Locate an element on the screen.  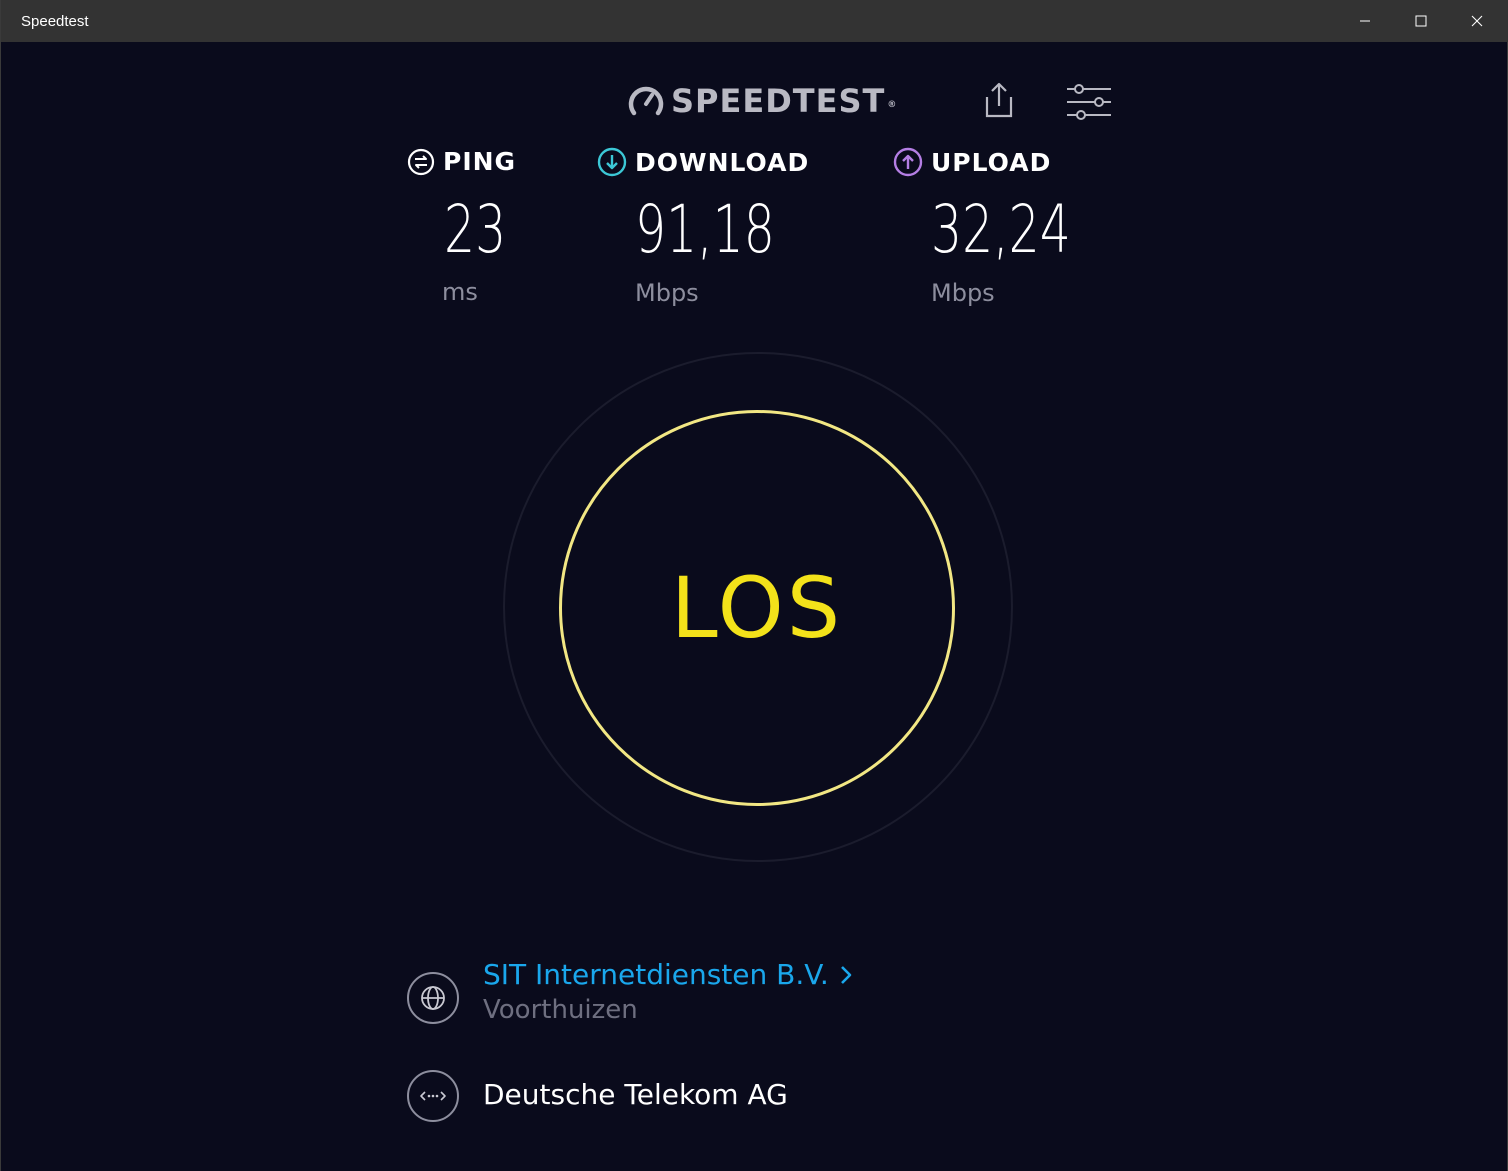
upload-header: UPLOAD is located at coordinates (972, 162).